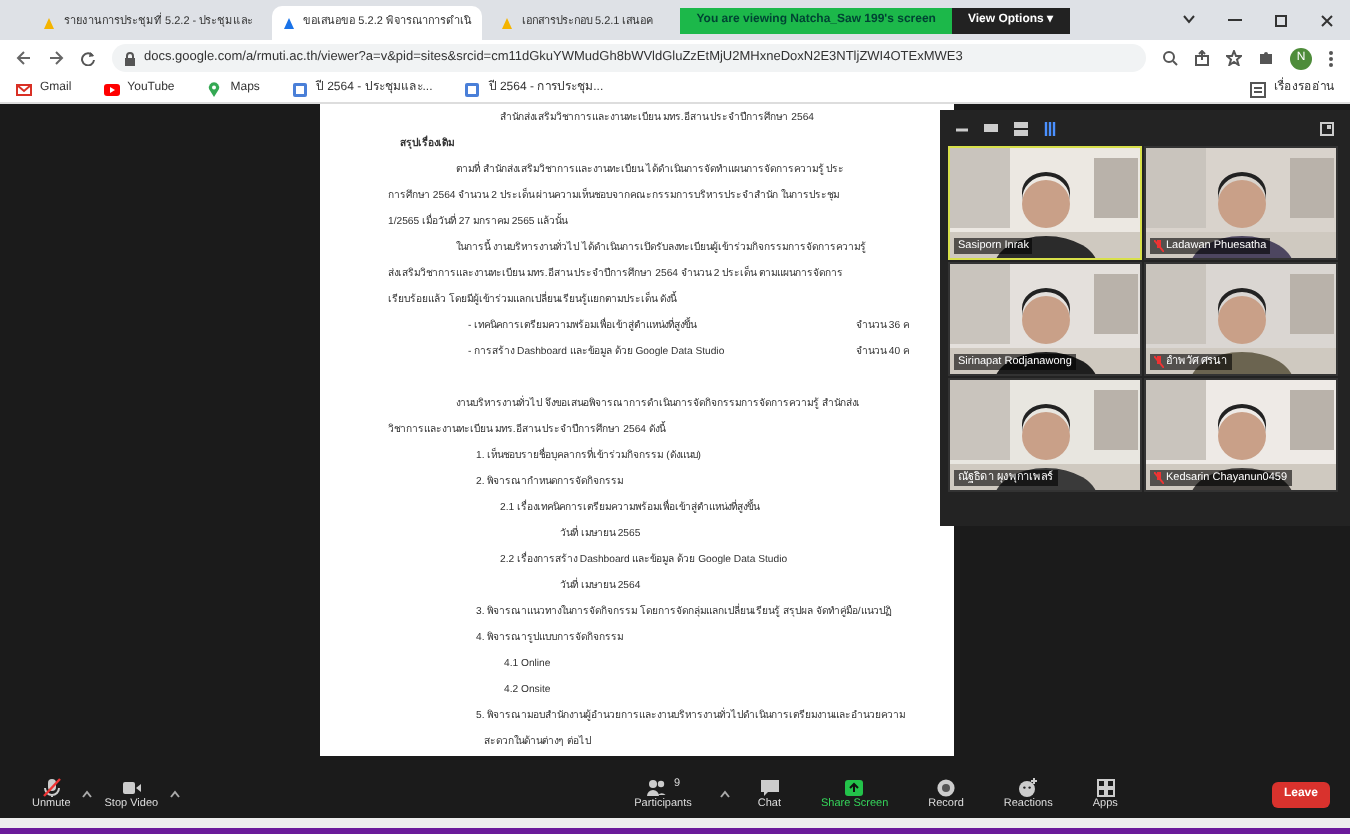 Image resolution: width=1350 pixels, height=834 pixels. I want to click on people-icon, so click(655, 787).